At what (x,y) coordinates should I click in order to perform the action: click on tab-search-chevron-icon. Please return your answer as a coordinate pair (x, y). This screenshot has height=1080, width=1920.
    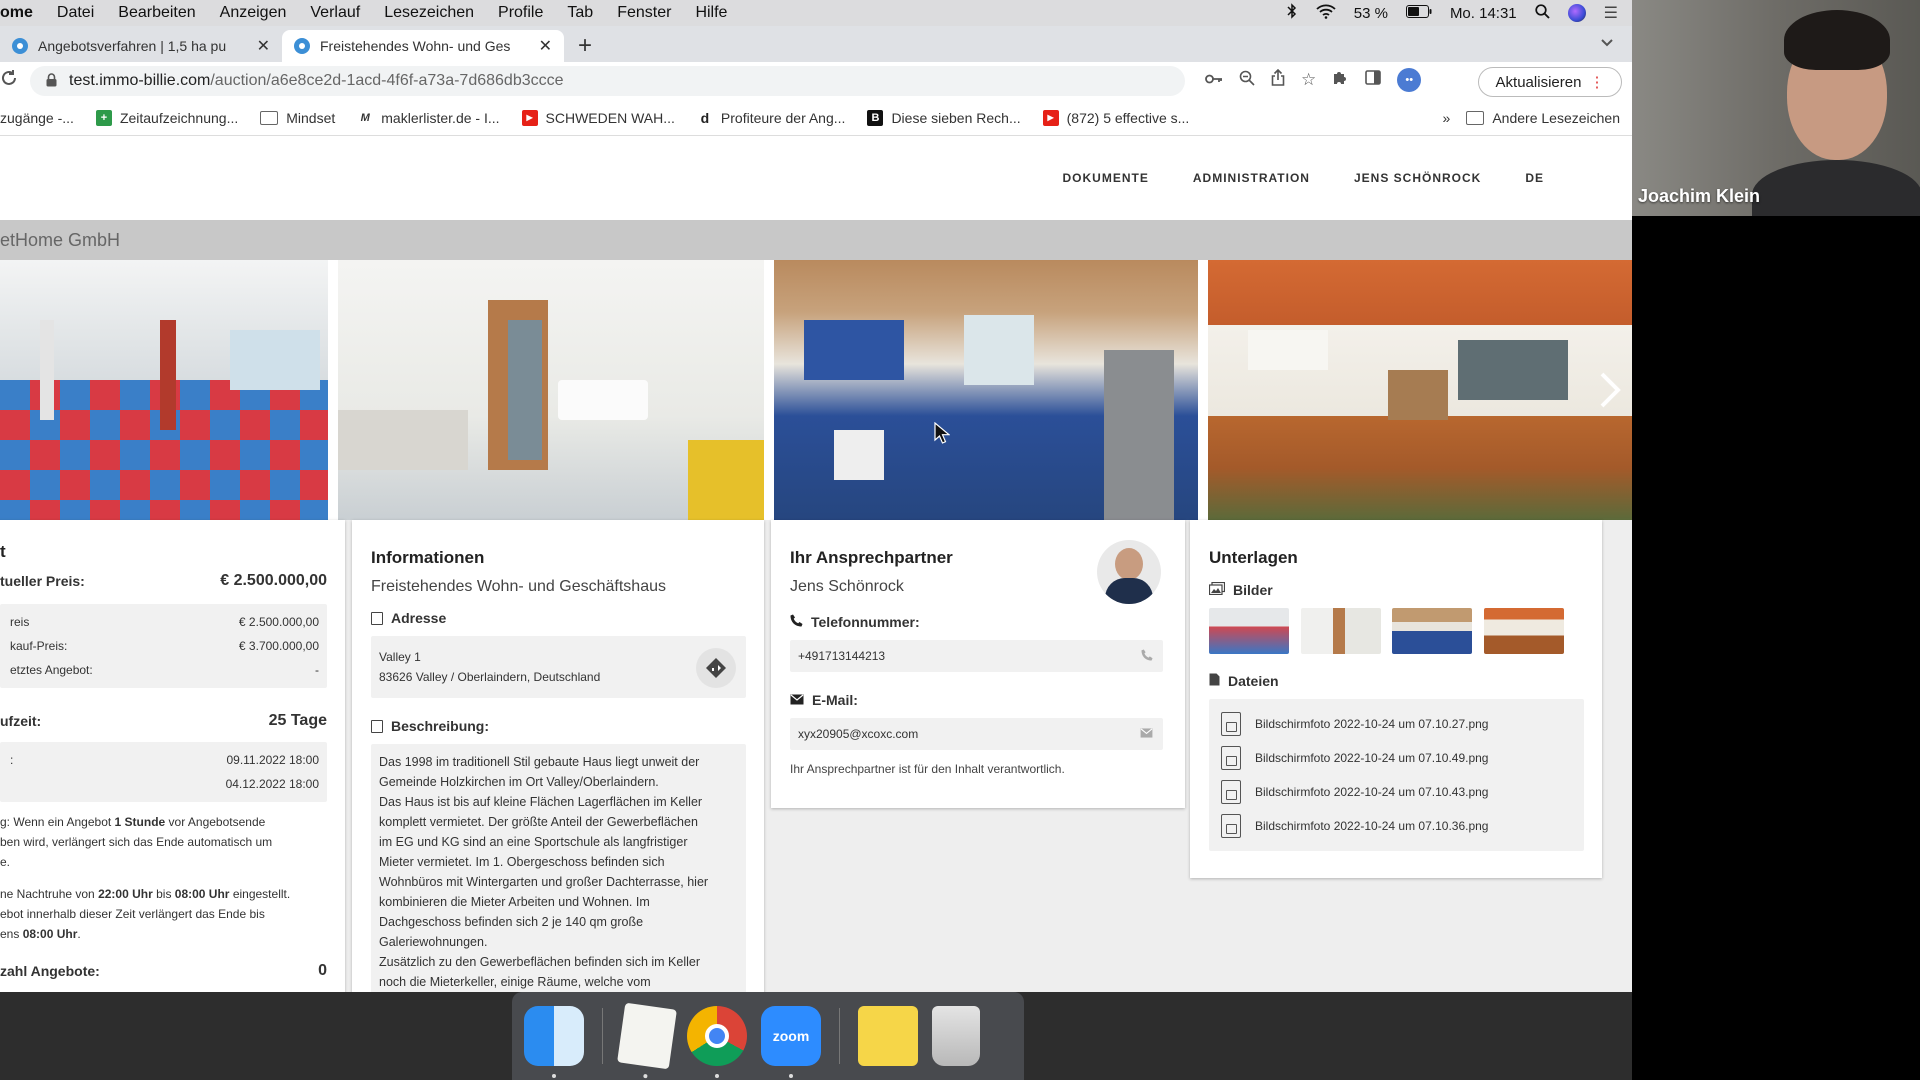
    Looking at the image, I should click on (1607, 42).